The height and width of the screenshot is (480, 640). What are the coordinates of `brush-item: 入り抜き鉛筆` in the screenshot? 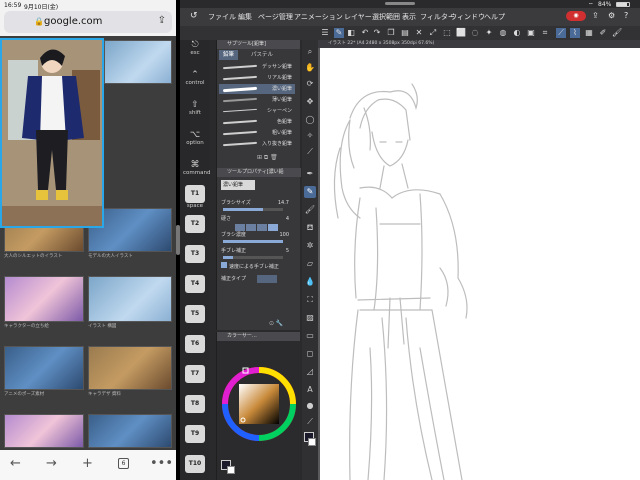 It's located at (257, 144).